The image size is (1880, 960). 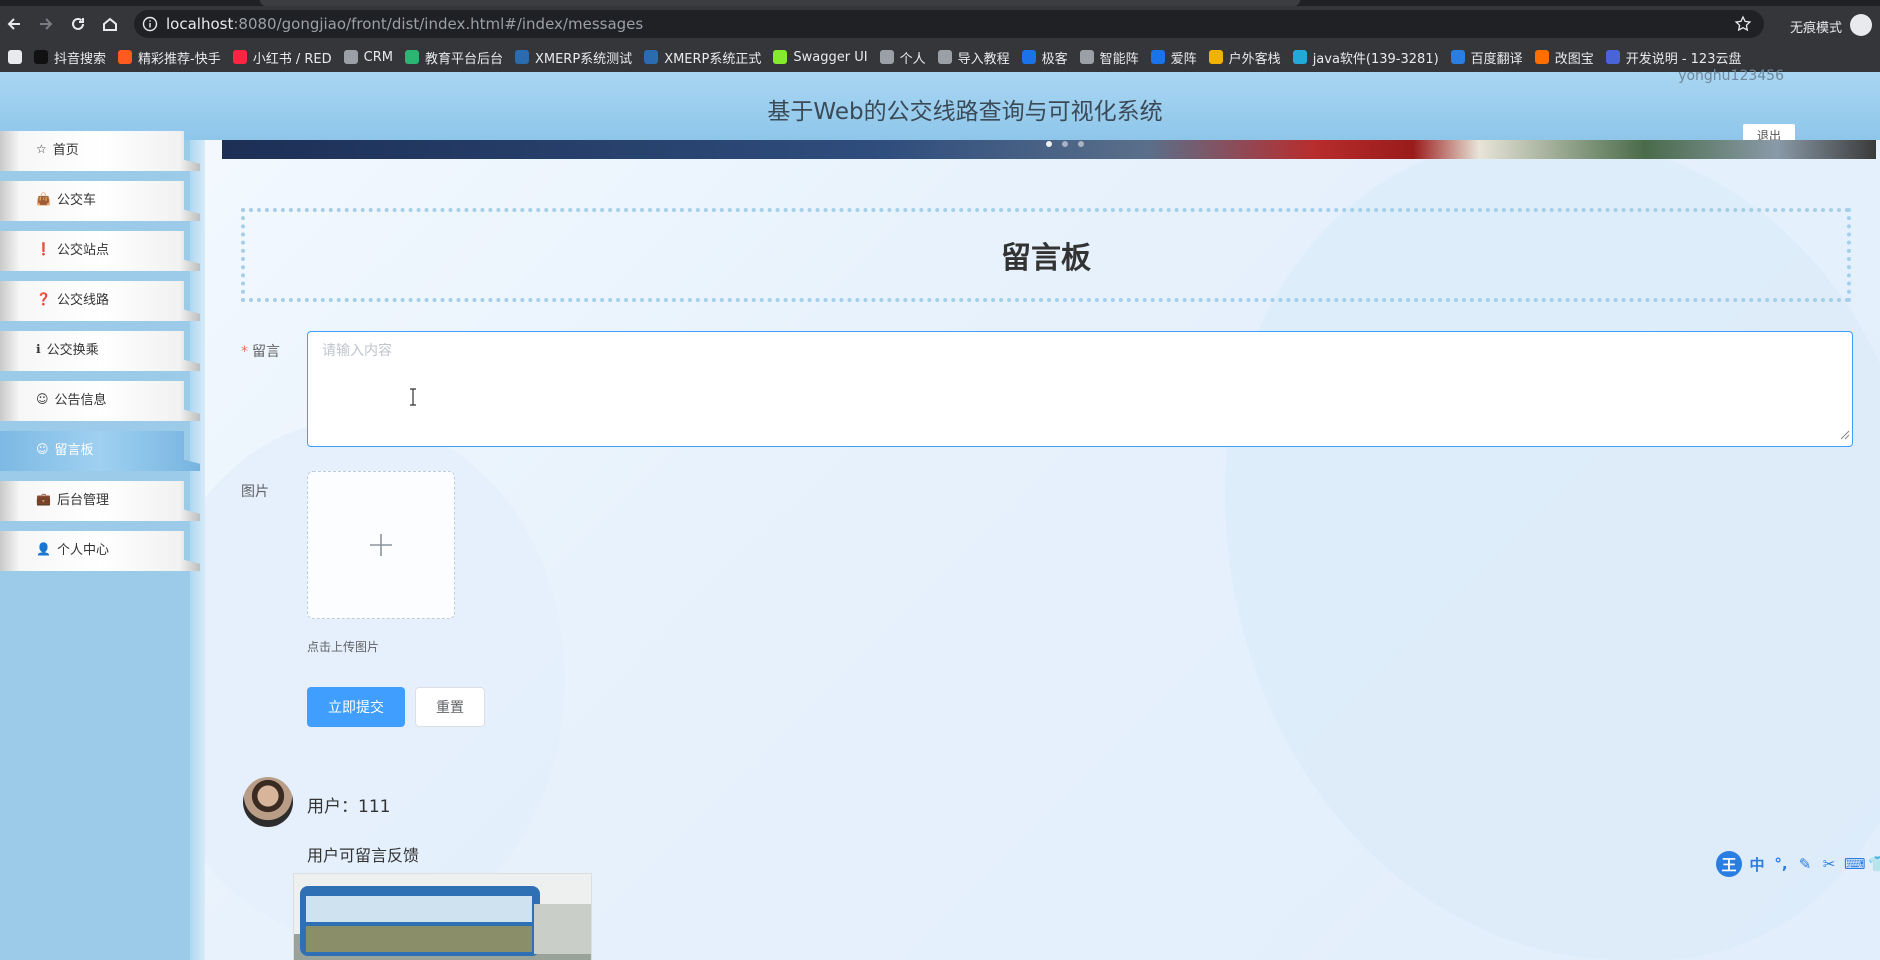 I want to click on sidebar-item: ❗ 公交站点, so click(x=100, y=248).